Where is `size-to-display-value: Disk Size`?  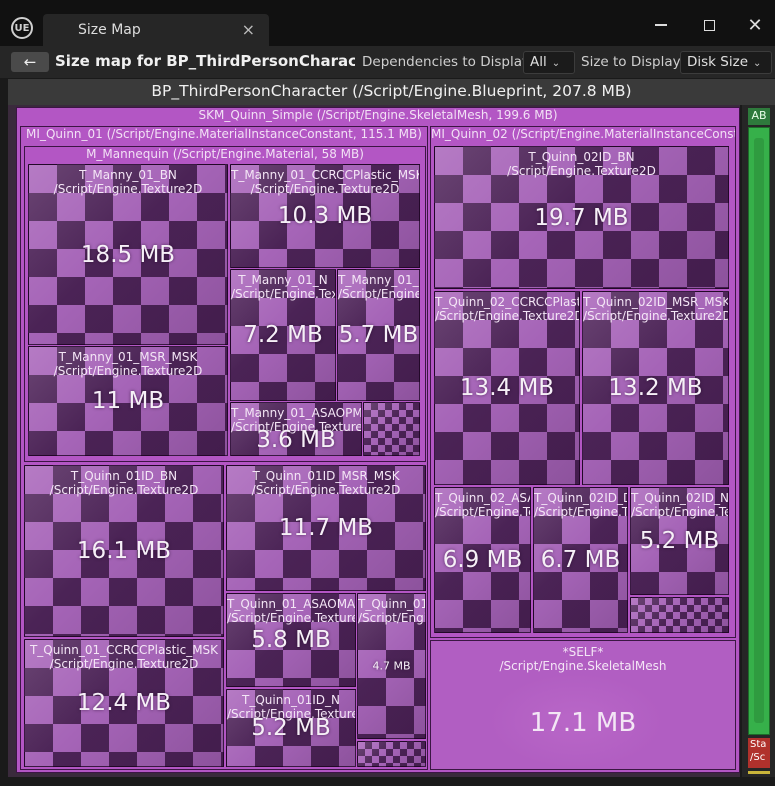
size-to-display-value: Disk Size is located at coordinates (718, 62).